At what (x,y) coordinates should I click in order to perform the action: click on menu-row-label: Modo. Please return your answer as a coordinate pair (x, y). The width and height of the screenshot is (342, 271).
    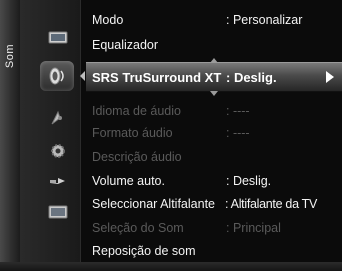
    Looking at the image, I should click on (108, 20).